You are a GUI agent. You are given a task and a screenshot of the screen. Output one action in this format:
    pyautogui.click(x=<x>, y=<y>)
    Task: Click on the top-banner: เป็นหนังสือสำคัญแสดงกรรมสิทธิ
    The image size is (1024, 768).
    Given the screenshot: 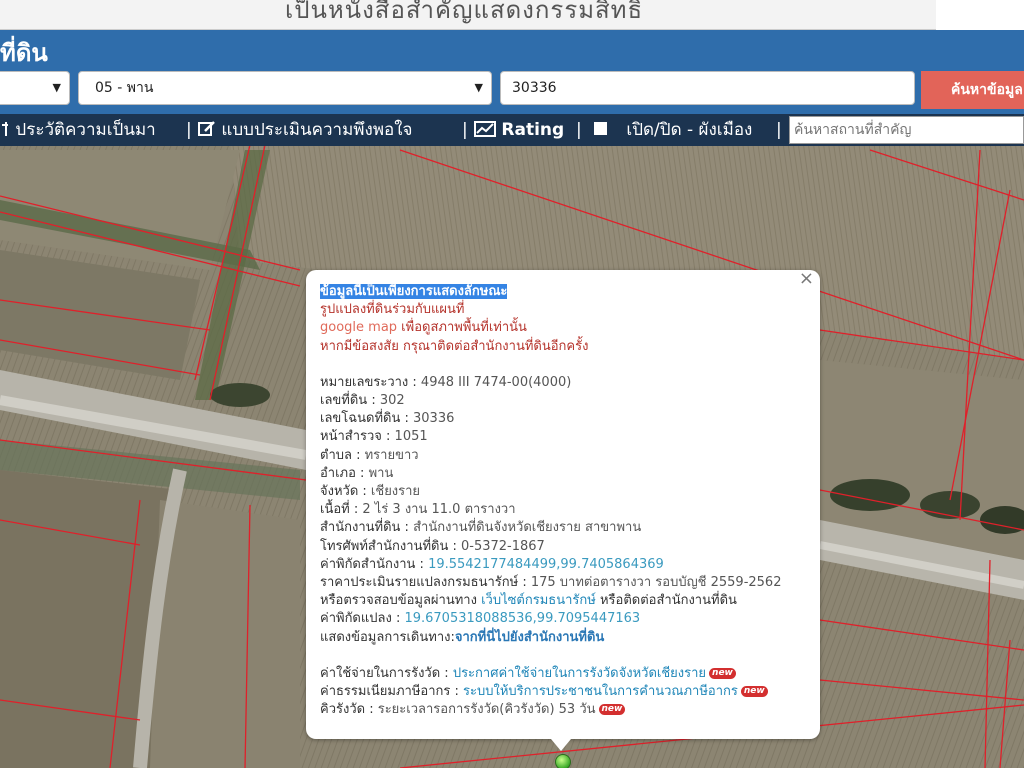 What is the action you would take?
    pyautogui.click(x=468, y=15)
    